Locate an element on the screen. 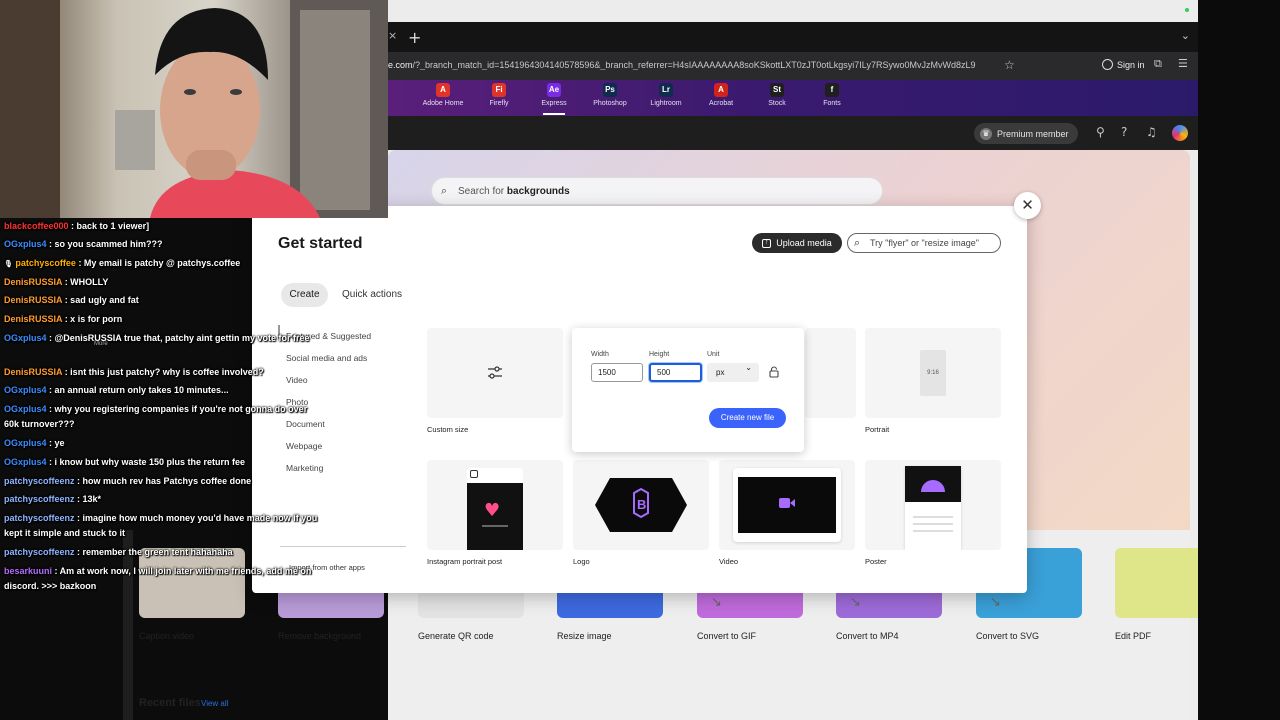 Image resolution: width=1280 pixels, height=720 pixels. background-search-bar: ⌕ Search for backgrounds is located at coordinates (657, 191).